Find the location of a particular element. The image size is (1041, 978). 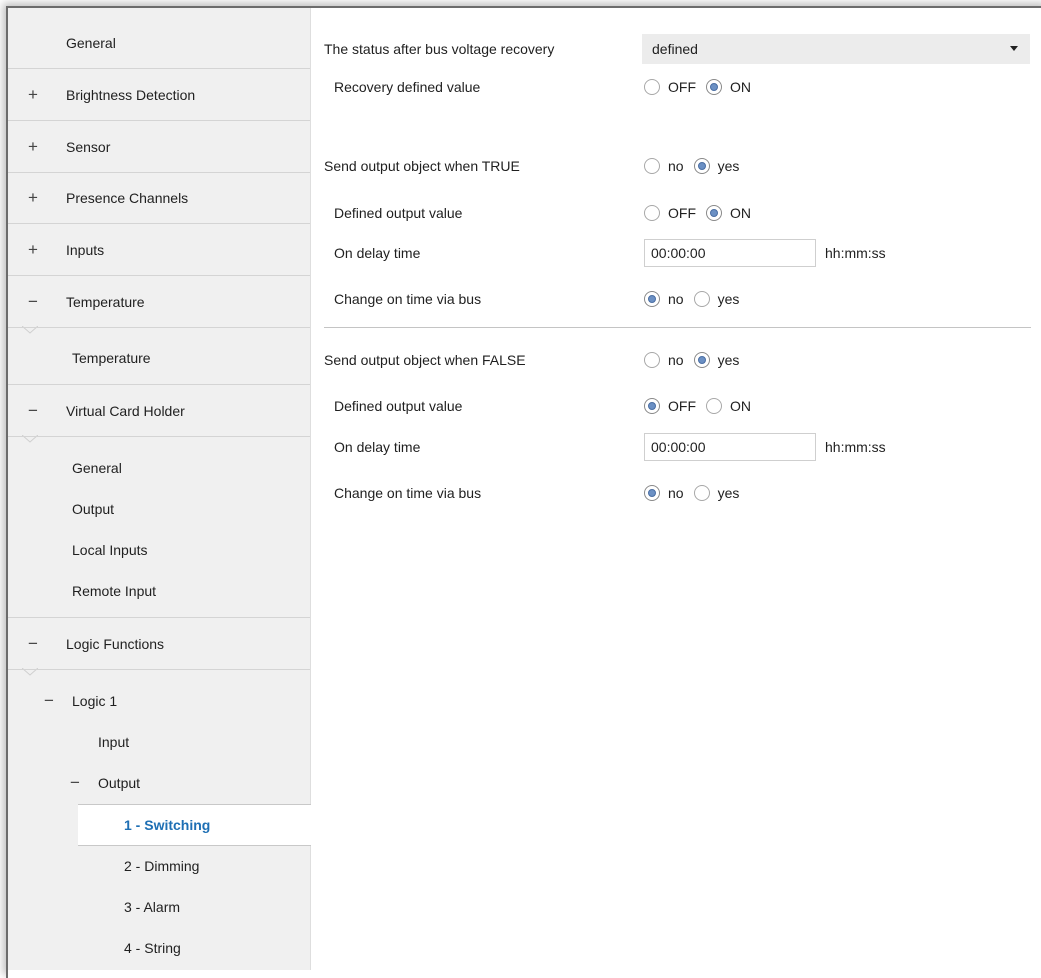

param-label: The status after bus voltage recovery is located at coordinates (439, 49).